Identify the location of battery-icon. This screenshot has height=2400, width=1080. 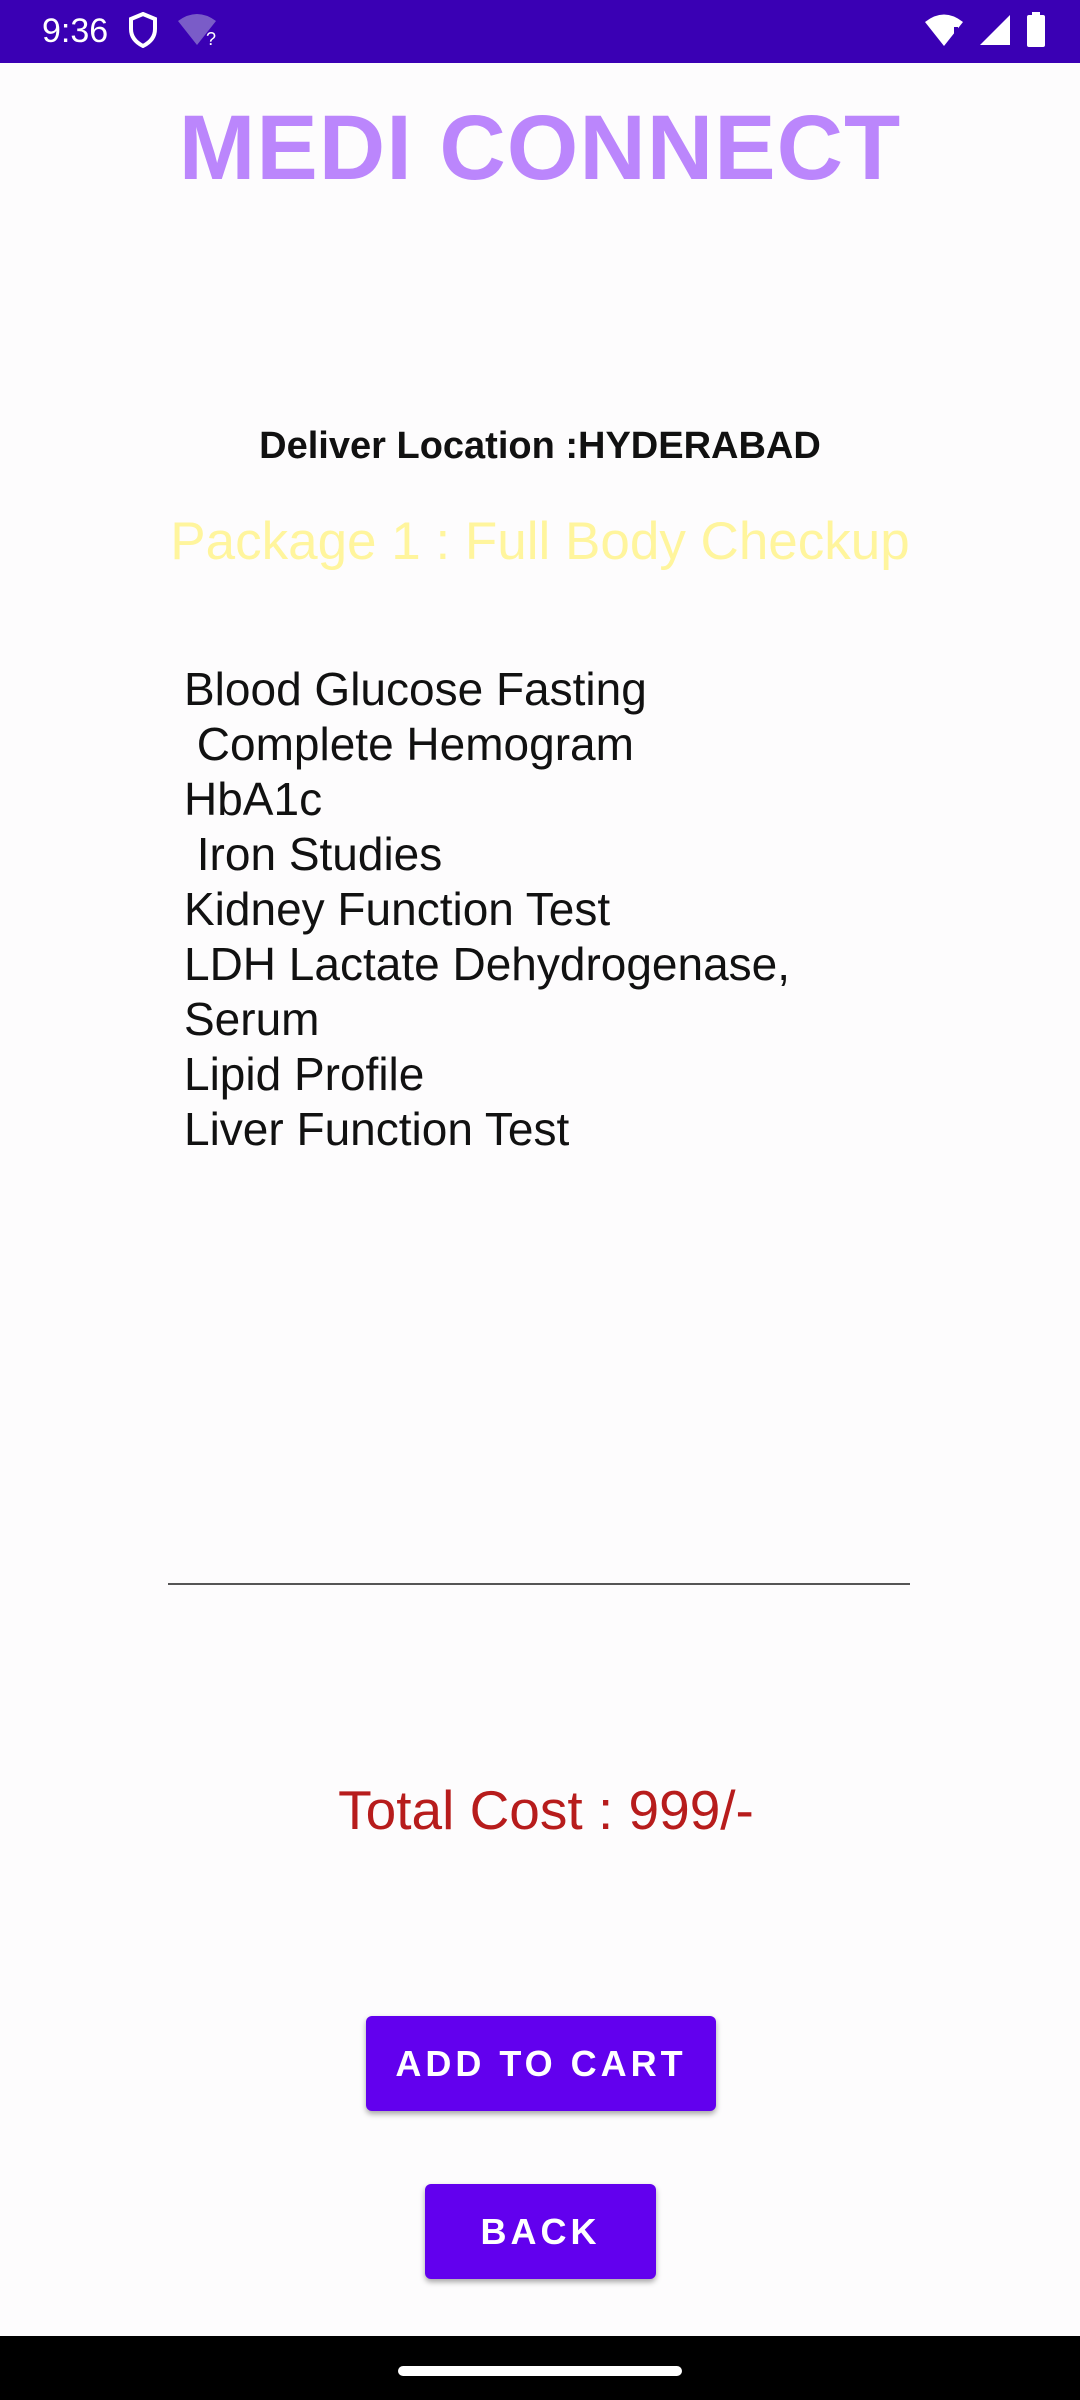
(1036, 32).